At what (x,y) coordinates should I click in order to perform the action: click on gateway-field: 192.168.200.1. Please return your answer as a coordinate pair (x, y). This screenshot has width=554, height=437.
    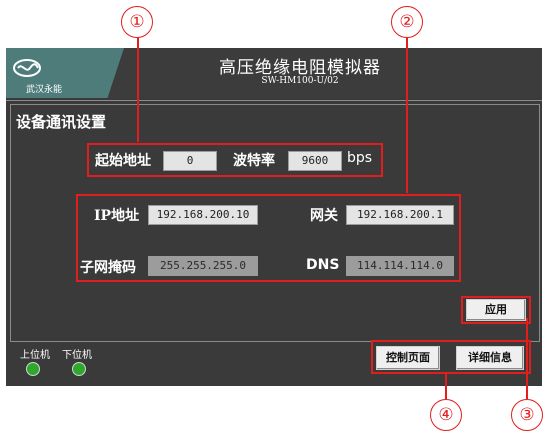
    Looking at the image, I should click on (400, 215).